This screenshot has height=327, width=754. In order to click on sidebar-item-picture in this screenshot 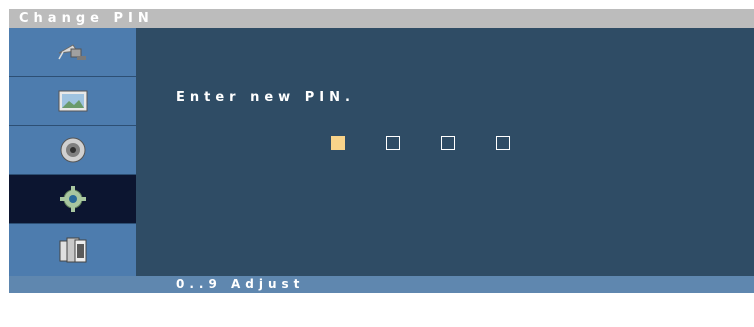, I will do `click(72, 101)`.